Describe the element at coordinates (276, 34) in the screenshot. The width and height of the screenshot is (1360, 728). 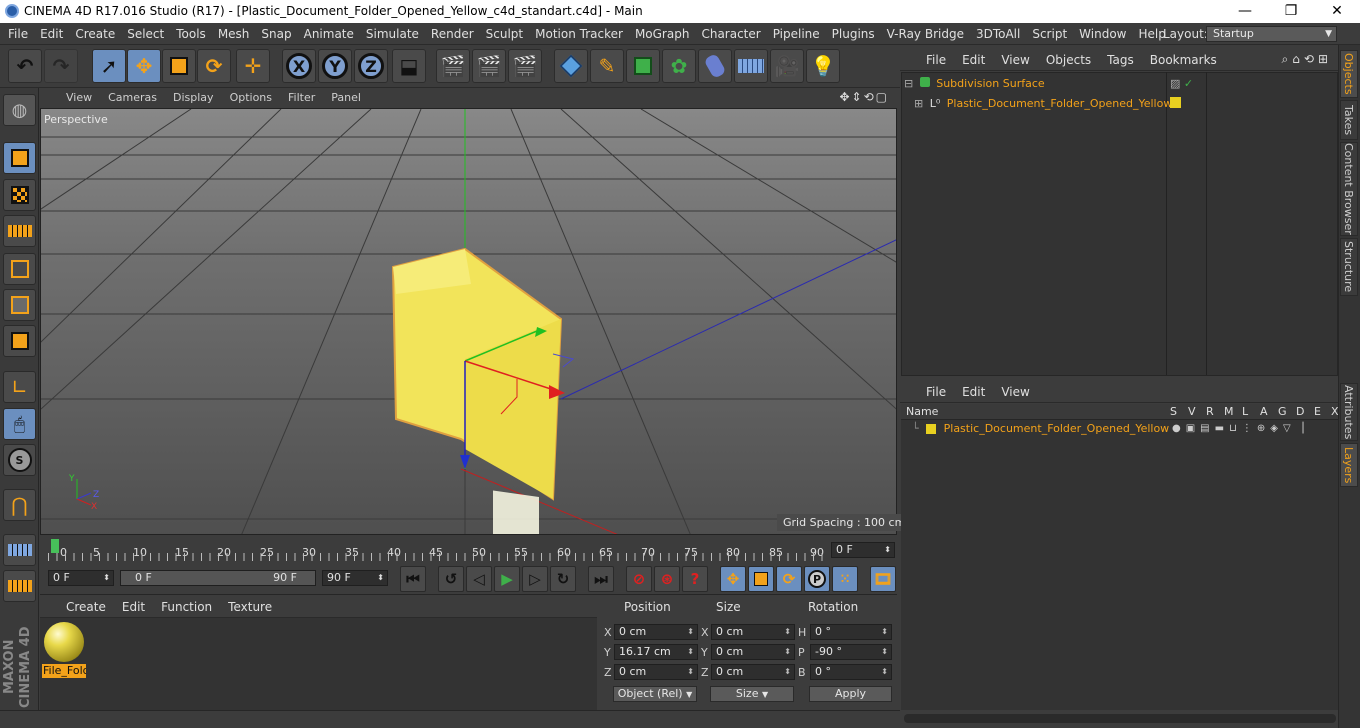
I see `menu-snap: Snap` at that location.